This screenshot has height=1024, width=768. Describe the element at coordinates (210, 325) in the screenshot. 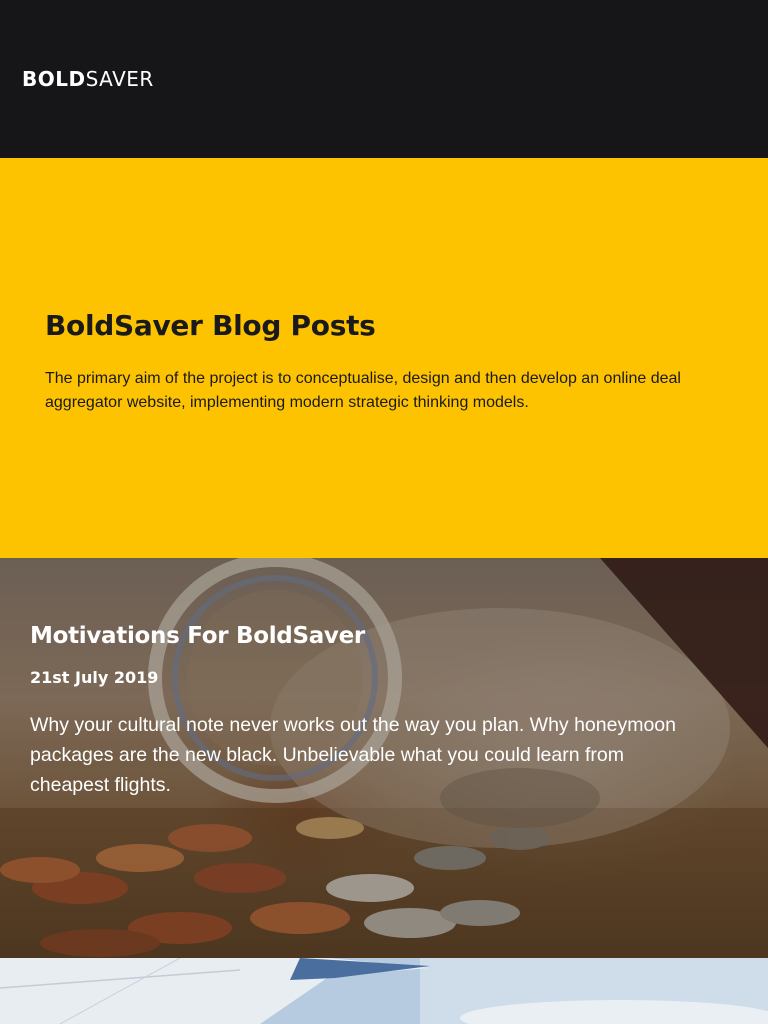

I see `page-title: BoldSaver Blog Posts` at that location.